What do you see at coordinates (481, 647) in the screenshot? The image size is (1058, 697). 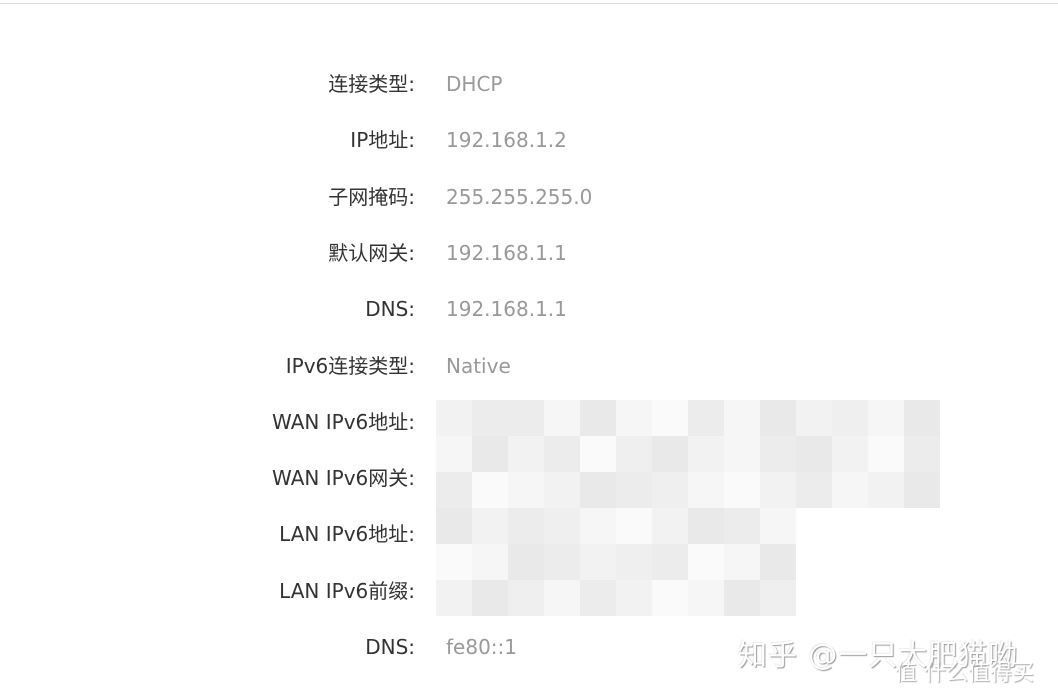 I see `field-value: fe80::1` at bounding box center [481, 647].